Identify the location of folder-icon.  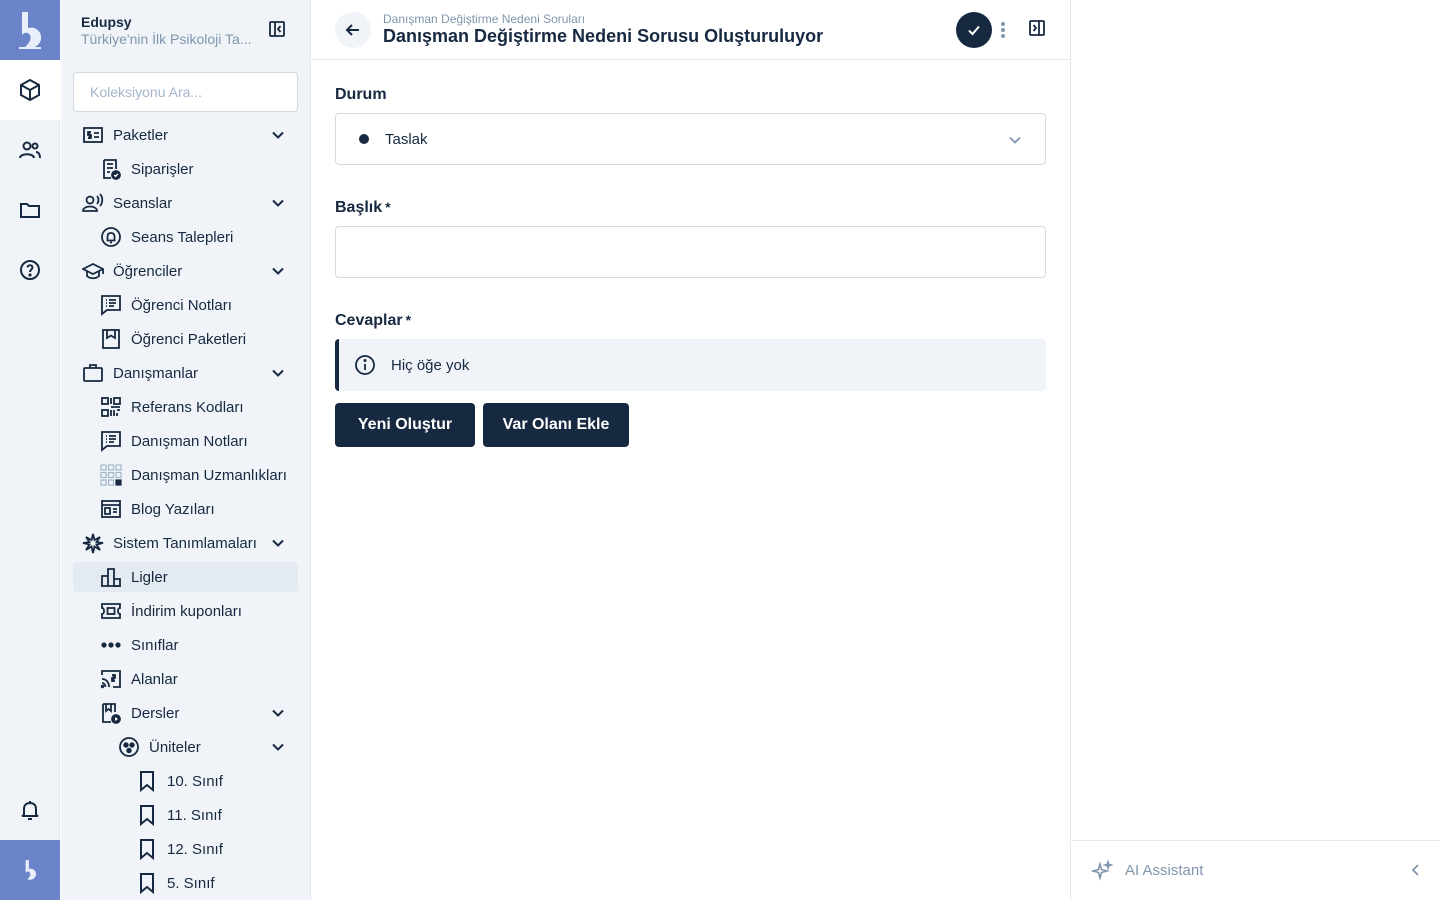
(30, 210).